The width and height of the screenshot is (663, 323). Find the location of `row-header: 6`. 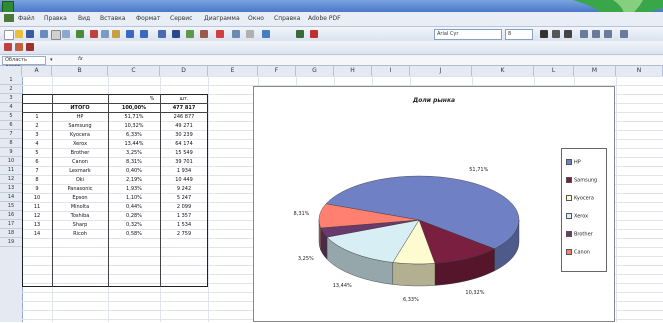

row-header: 6 is located at coordinates (11, 125).